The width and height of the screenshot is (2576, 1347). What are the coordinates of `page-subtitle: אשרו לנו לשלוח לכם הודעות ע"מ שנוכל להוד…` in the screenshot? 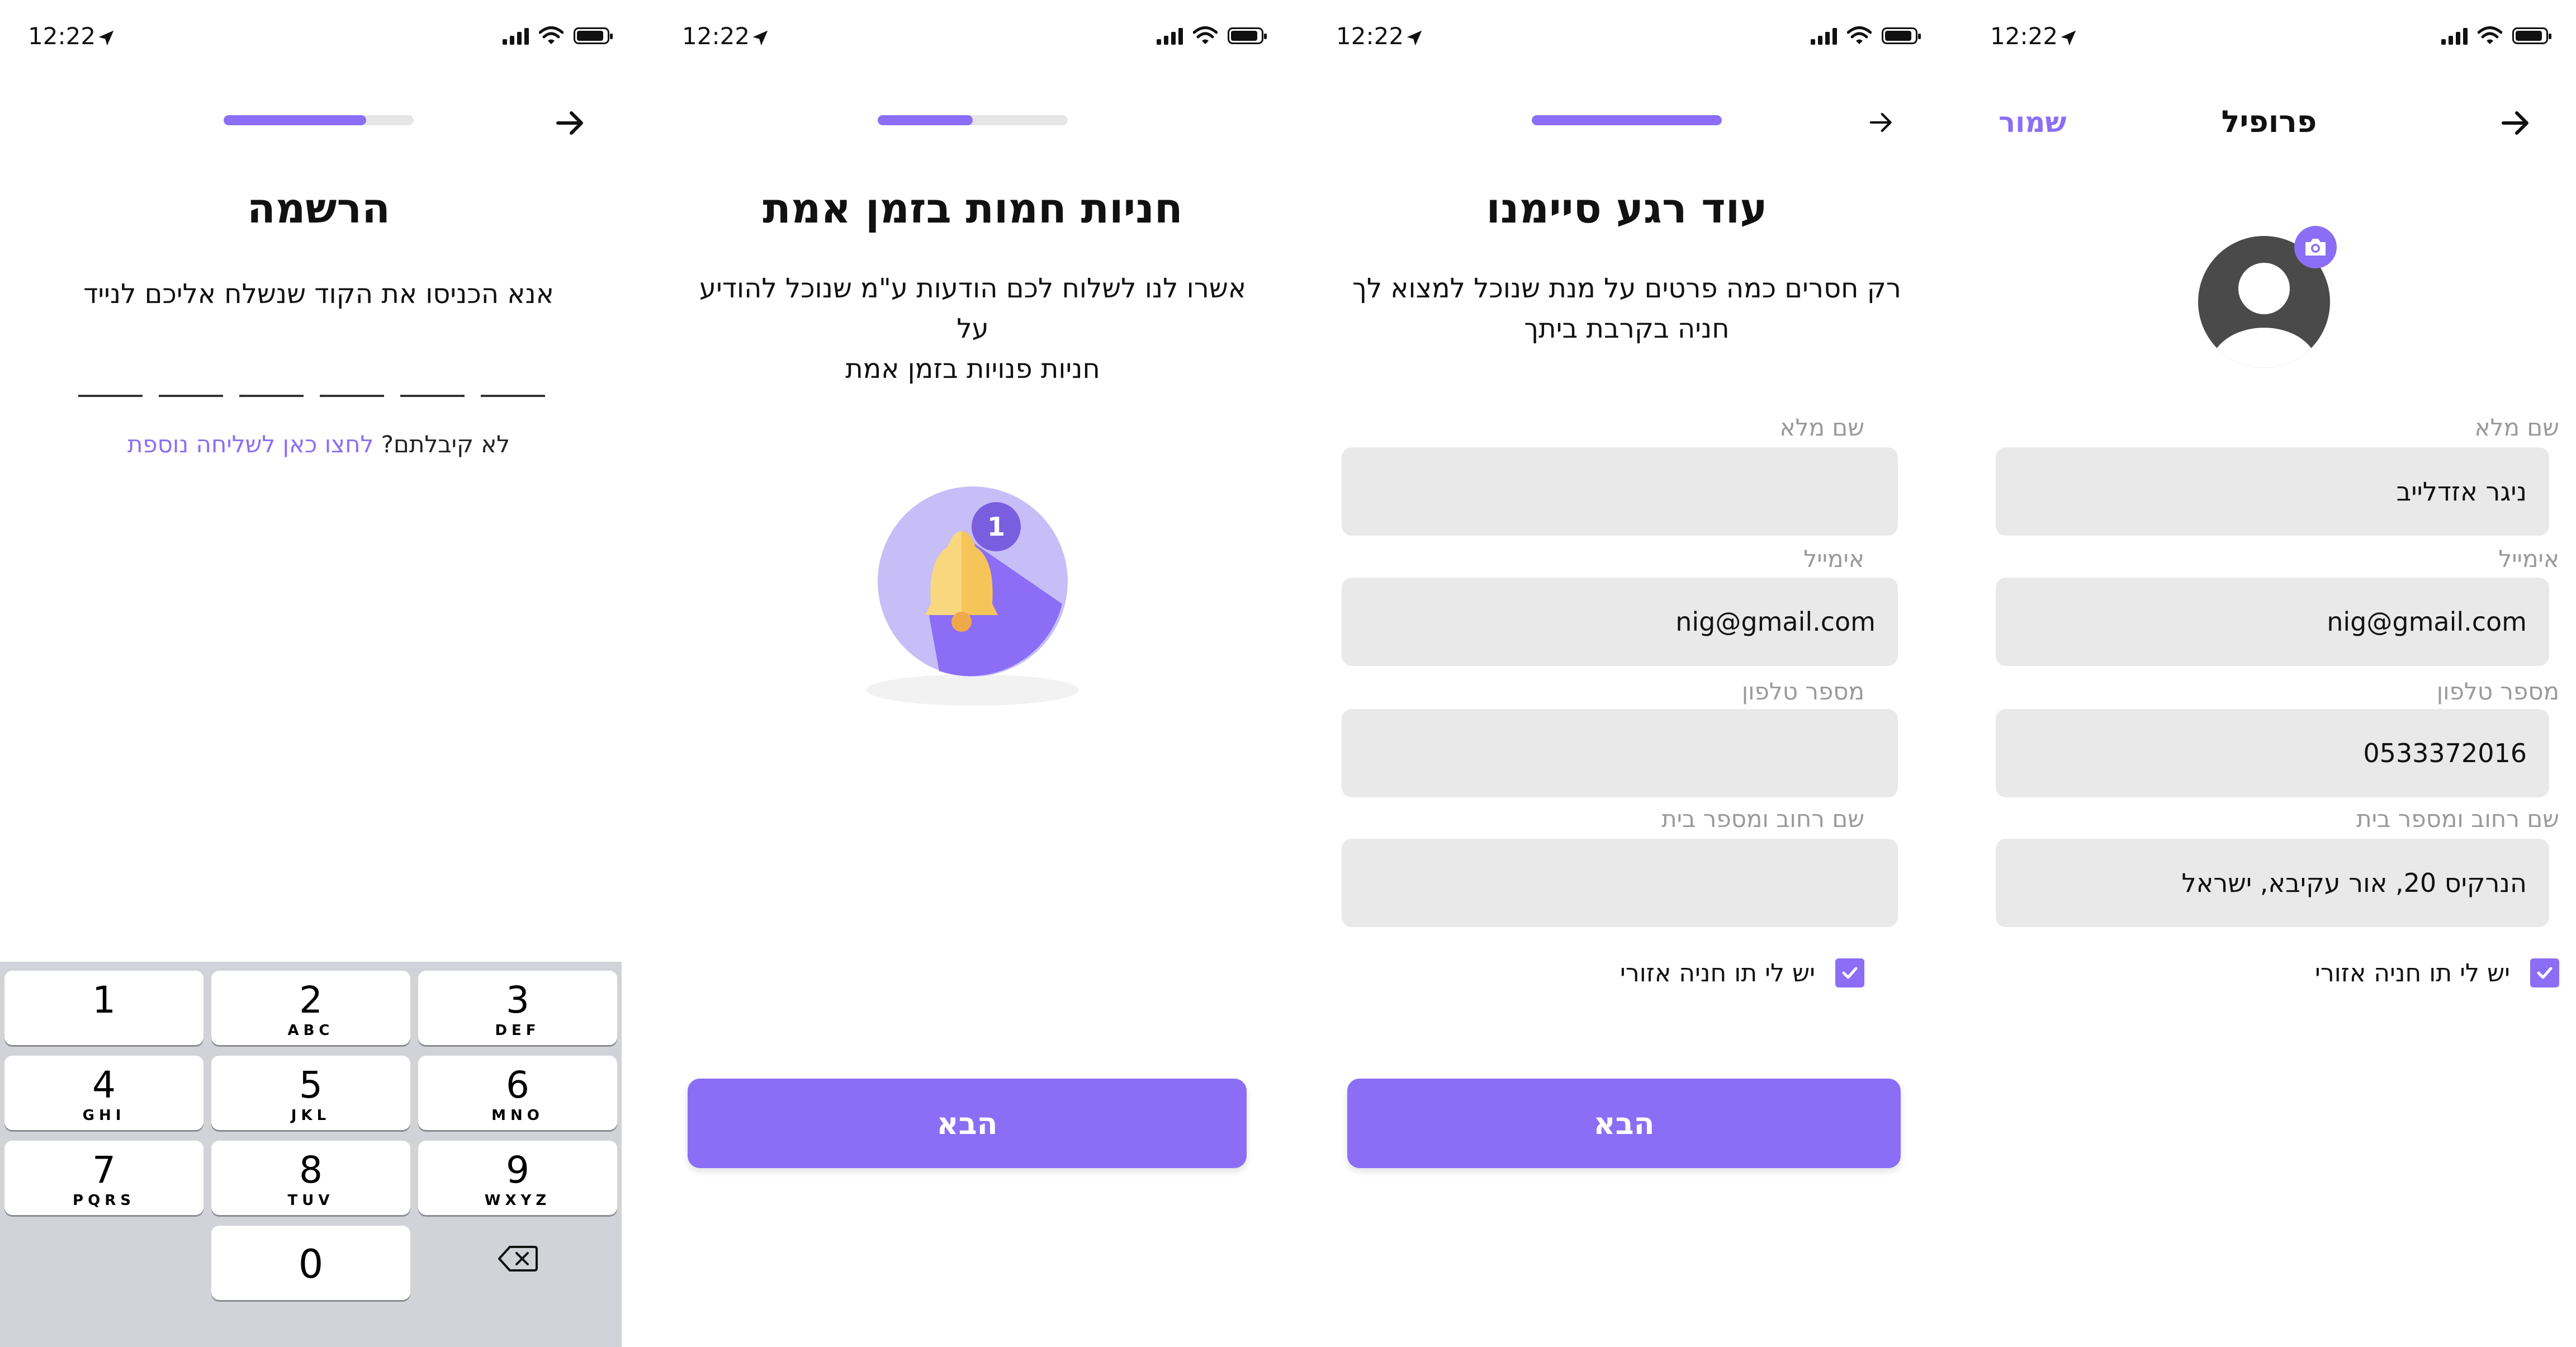 It's located at (973, 328).